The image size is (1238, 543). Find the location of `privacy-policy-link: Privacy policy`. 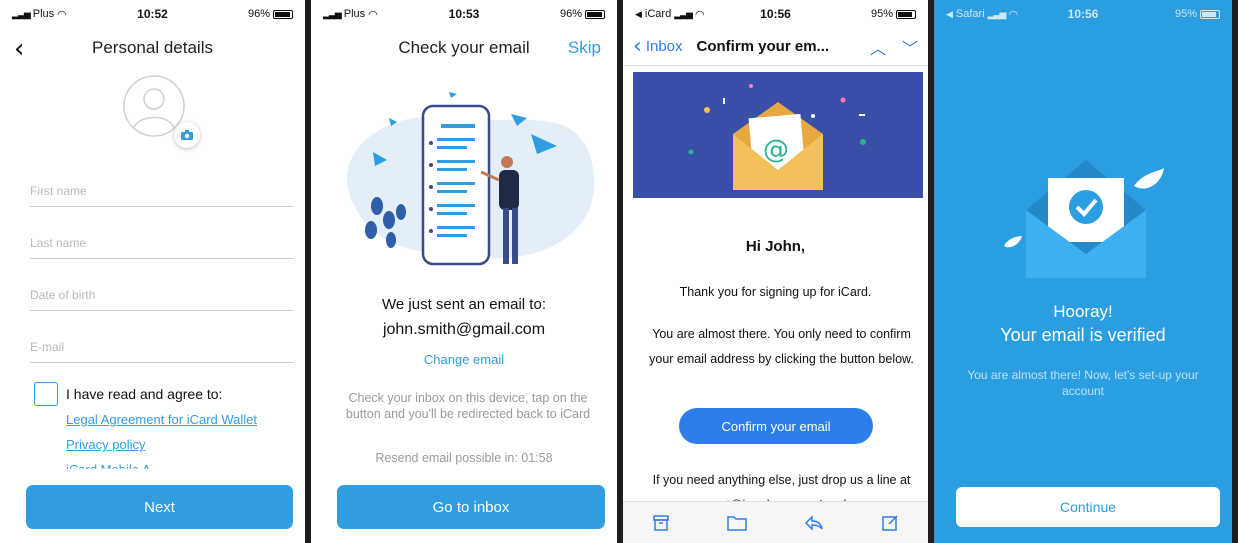

privacy-policy-link: Privacy policy is located at coordinates (105, 444).